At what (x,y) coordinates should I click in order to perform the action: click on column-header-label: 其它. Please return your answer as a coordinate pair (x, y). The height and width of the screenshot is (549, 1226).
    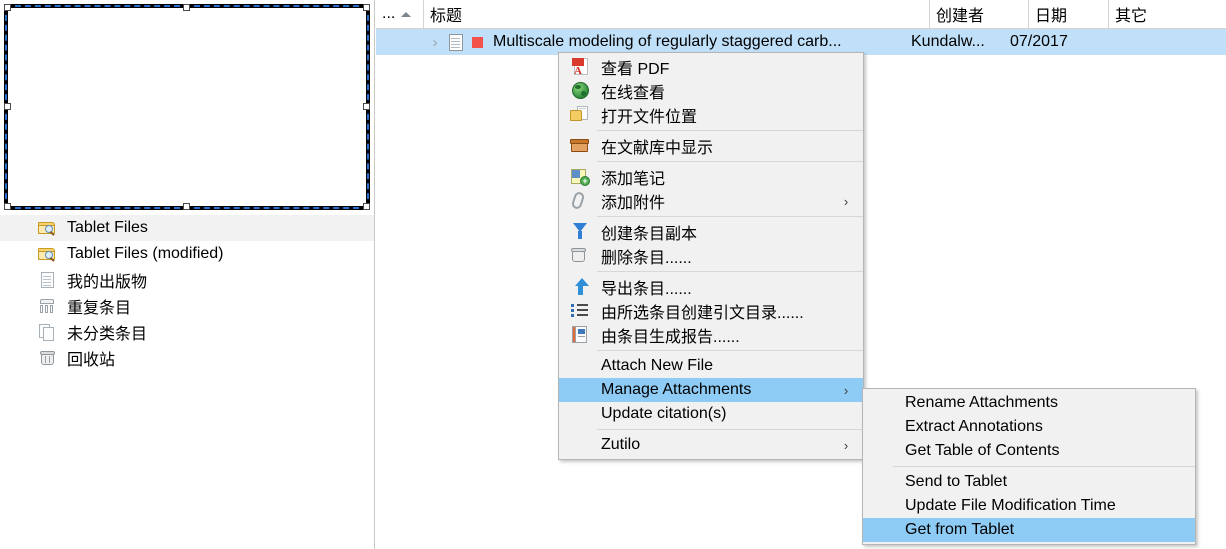
    Looking at the image, I should click on (1131, 16).